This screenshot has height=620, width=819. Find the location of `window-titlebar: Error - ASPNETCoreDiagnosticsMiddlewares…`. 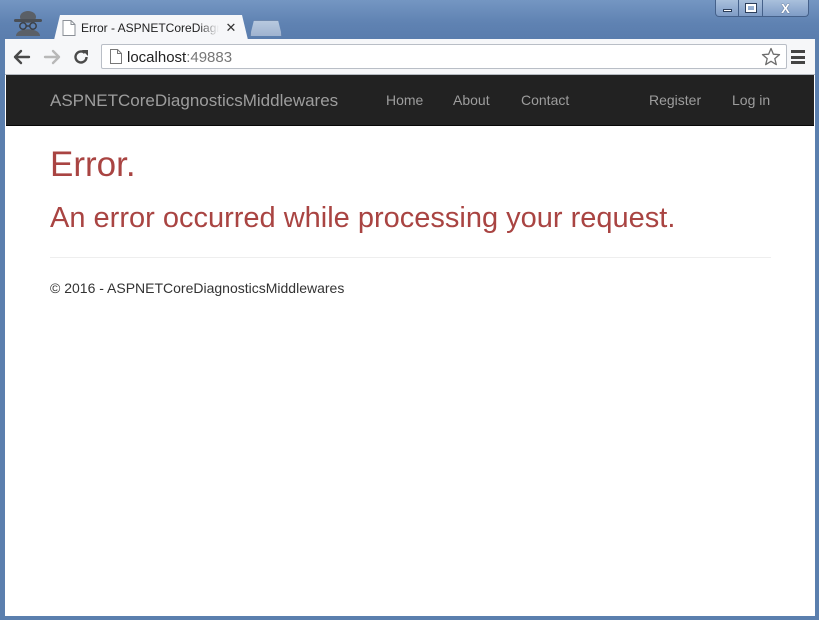

window-titlebar: Error - ASPNETCoreDiagnosticsMiddlewares… is located at coordinates (409, 19).